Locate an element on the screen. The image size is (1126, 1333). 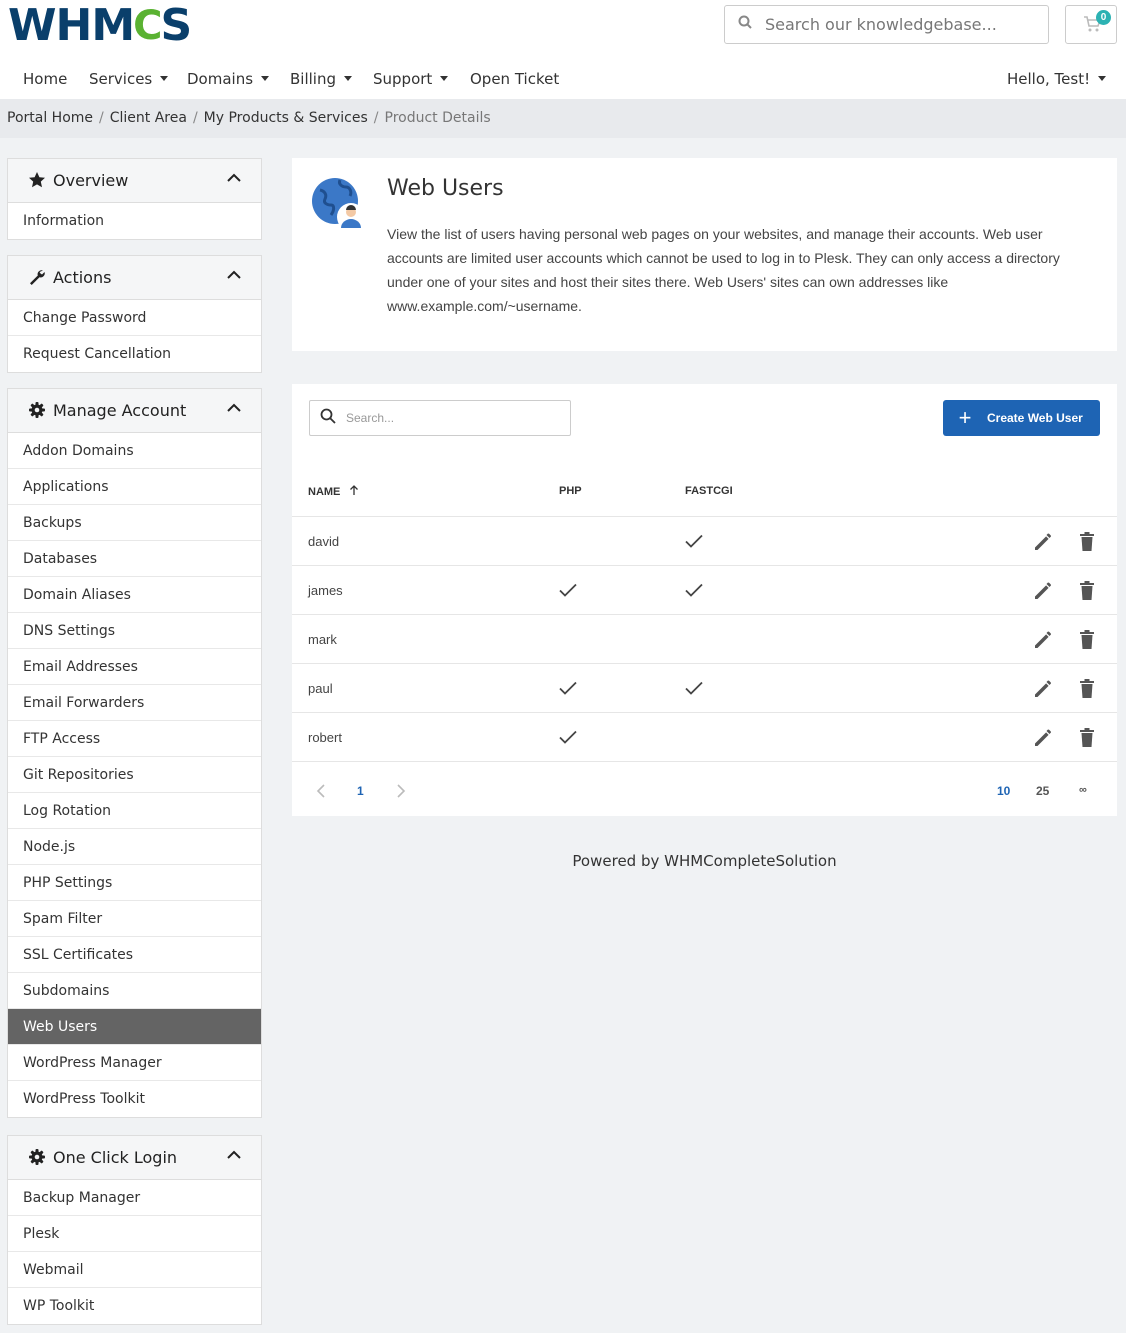
panel-header-overview: Overview is located at coordinates (134, 181).